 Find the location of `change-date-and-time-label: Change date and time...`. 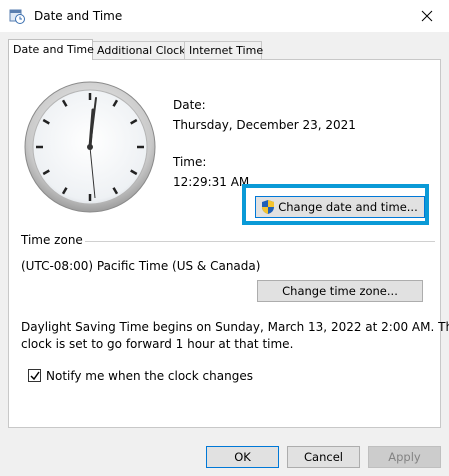

change-date-and-time-label: Change date and time... is located at coordinates (348, 207).